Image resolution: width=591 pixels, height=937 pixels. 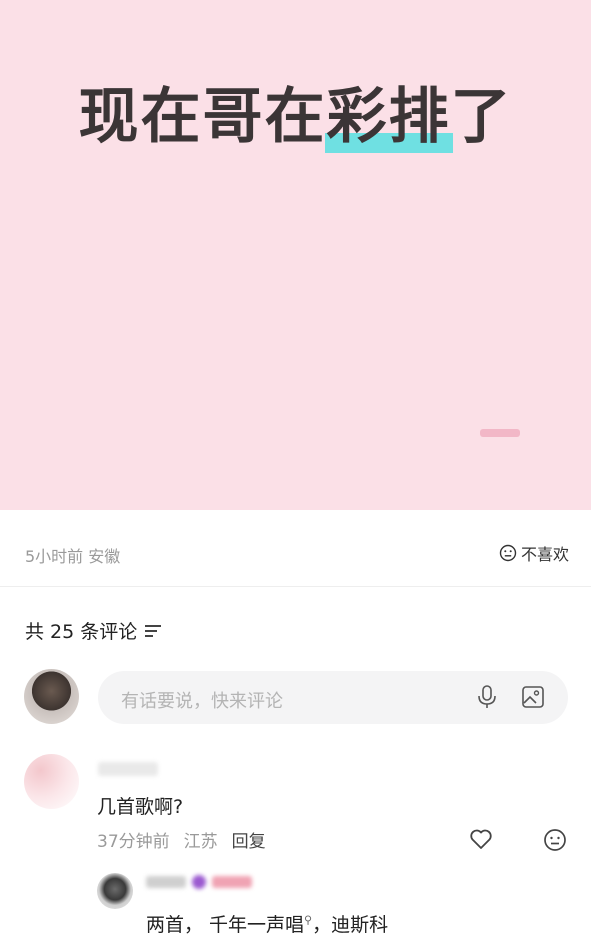 What do you see at coordinates (115, 891) in the screenshot?
I see `replier-avatar` at bounding box center [115, 891].